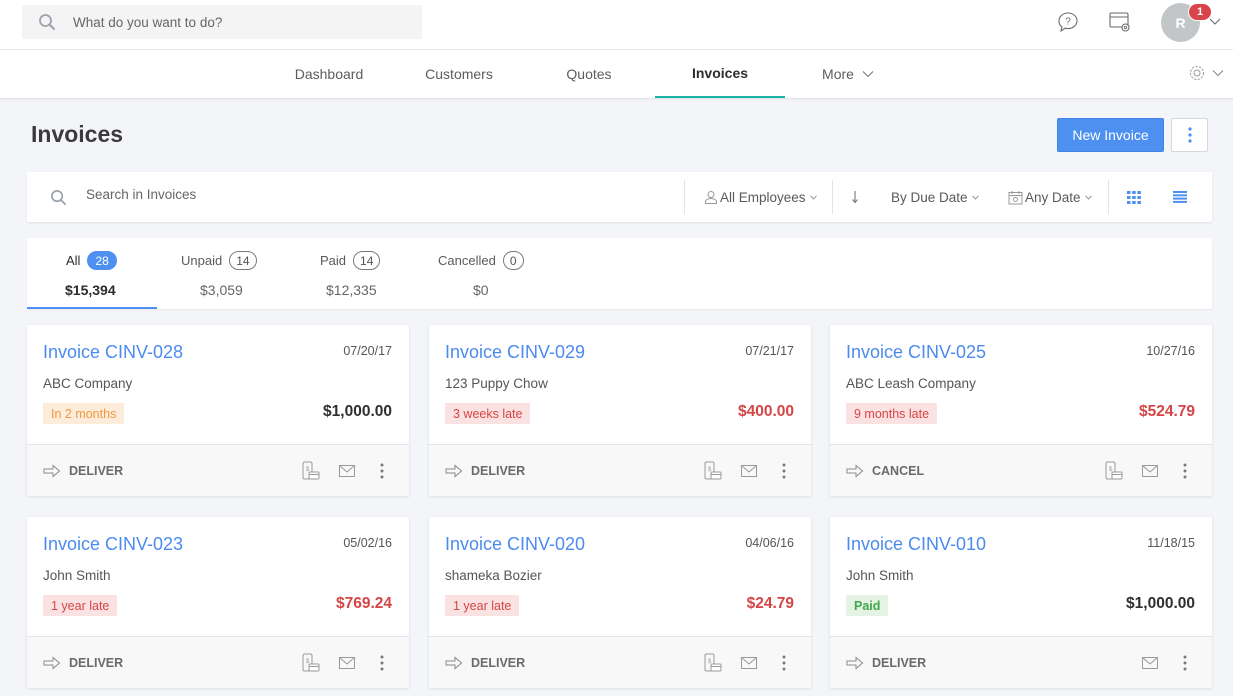 The height and width of the screenshot is (696, 1233). I want to click on search-icon, so click(47, 22).